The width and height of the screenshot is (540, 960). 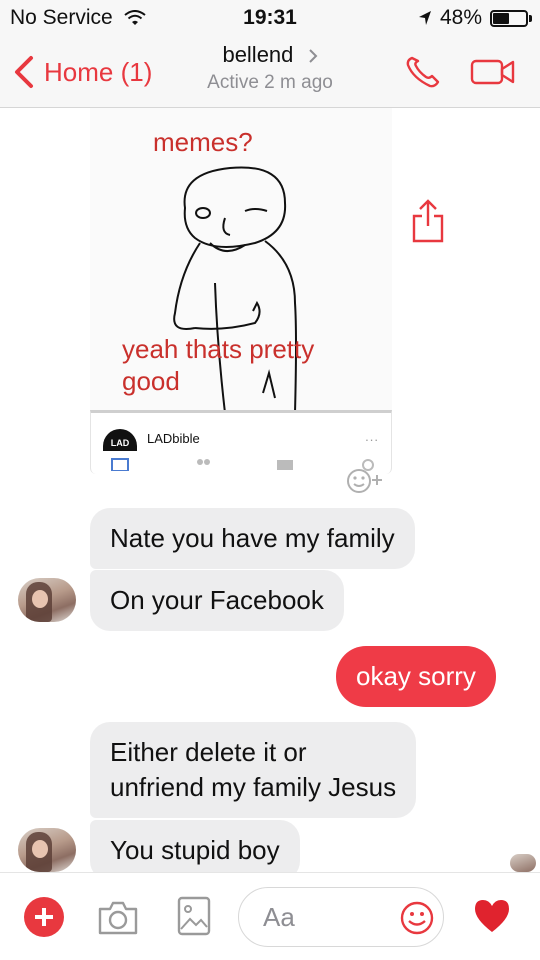 What do you see at coordinates (285, 465) in the screenshot?
I see `marketplace-icon` at bounding box center [285, 465].